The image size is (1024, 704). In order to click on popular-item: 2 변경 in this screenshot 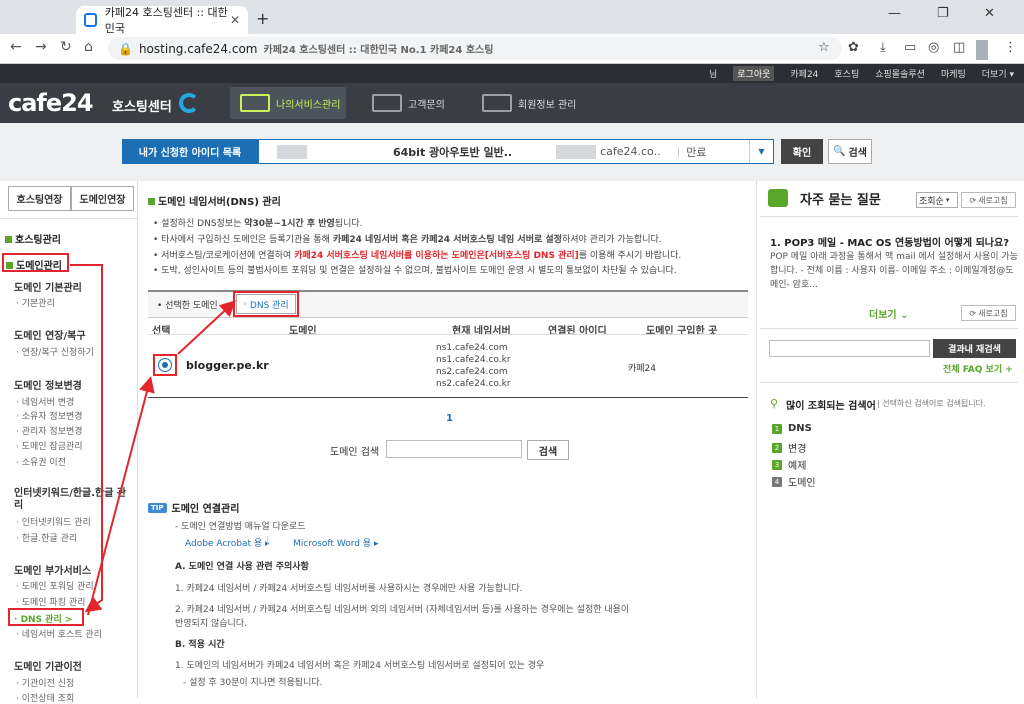, I will do `click(789, 447)`.